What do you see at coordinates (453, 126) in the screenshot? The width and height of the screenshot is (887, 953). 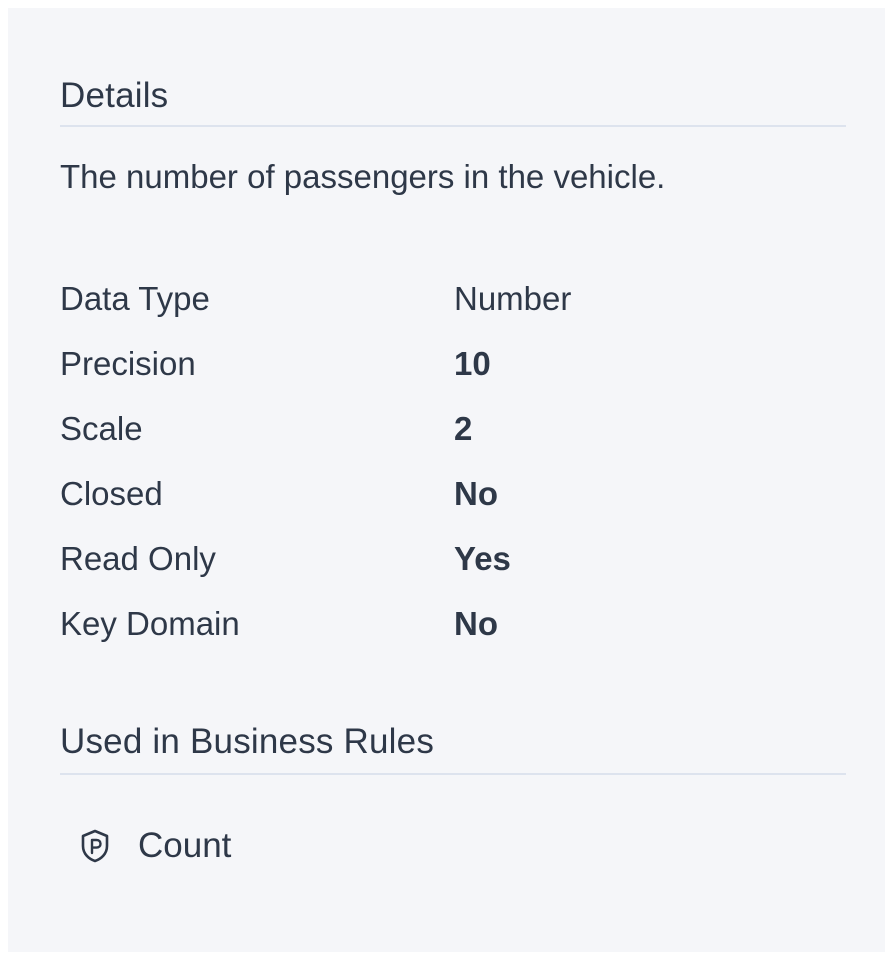 I see `details-divider` at bounding box center [453, 126].